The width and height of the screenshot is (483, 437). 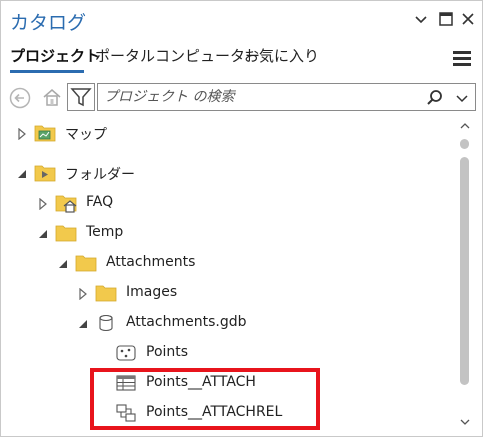 I want to click on tree-item-faq: FAQ, so click(x=228, y=203).